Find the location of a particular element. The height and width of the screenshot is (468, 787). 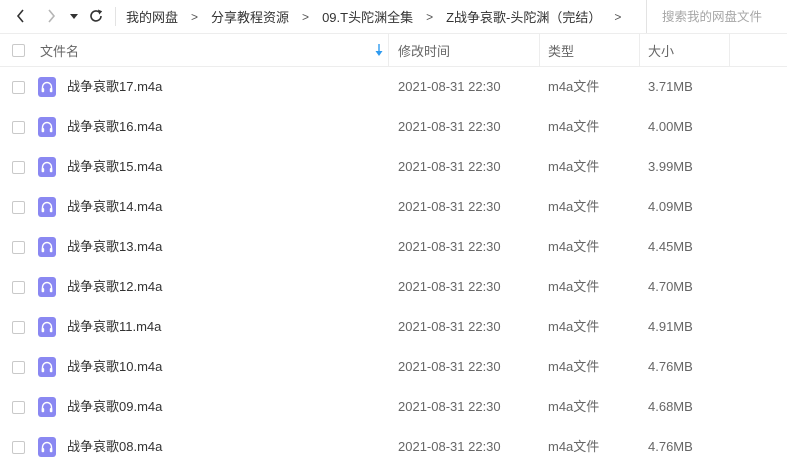

file-size: 4.91MB is located at coordinates (670, 326).